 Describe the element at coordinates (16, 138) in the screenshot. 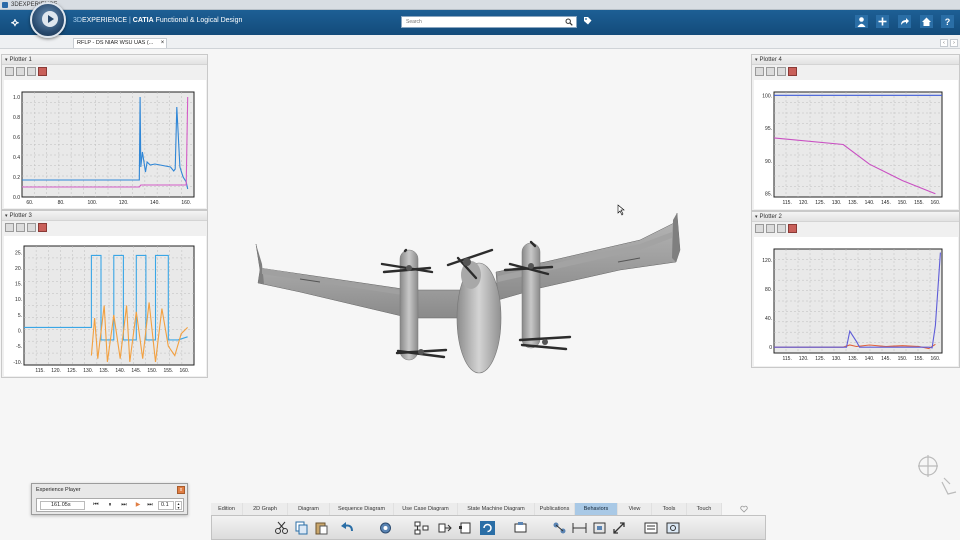

I see `y-tick-label: 0.6` at that location.